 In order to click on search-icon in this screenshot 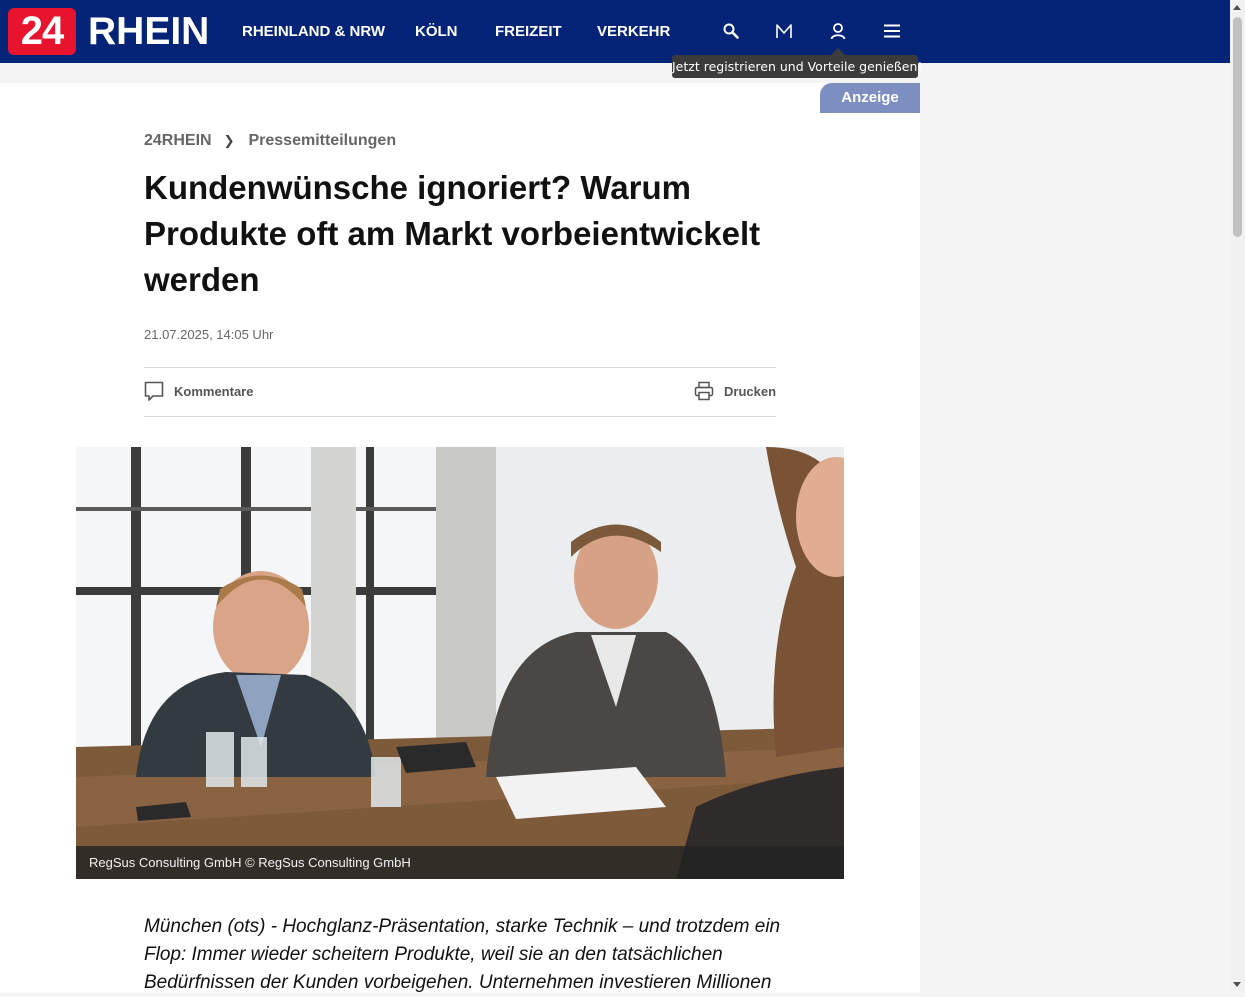, I will do `click(731, 31)`.